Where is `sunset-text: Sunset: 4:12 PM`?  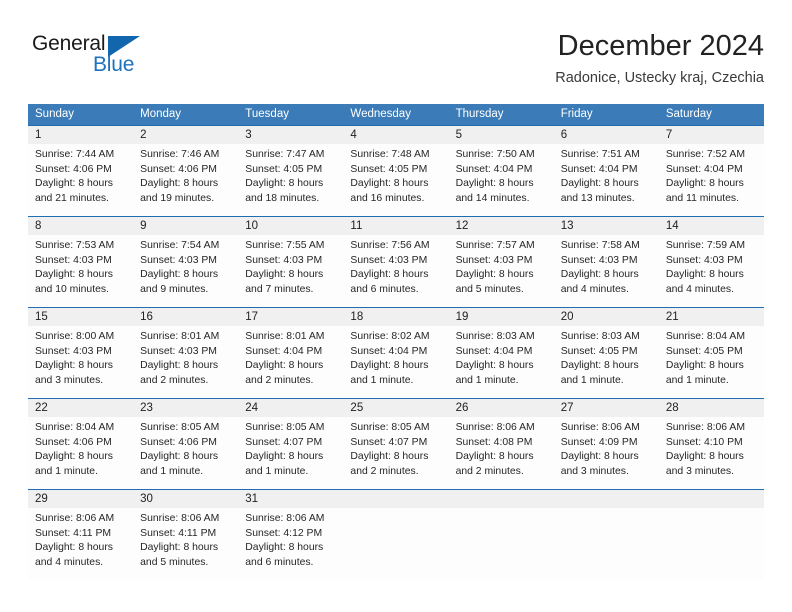 sunset-text: Sunset: 4:12 PM is located at coordinates (284, 533).